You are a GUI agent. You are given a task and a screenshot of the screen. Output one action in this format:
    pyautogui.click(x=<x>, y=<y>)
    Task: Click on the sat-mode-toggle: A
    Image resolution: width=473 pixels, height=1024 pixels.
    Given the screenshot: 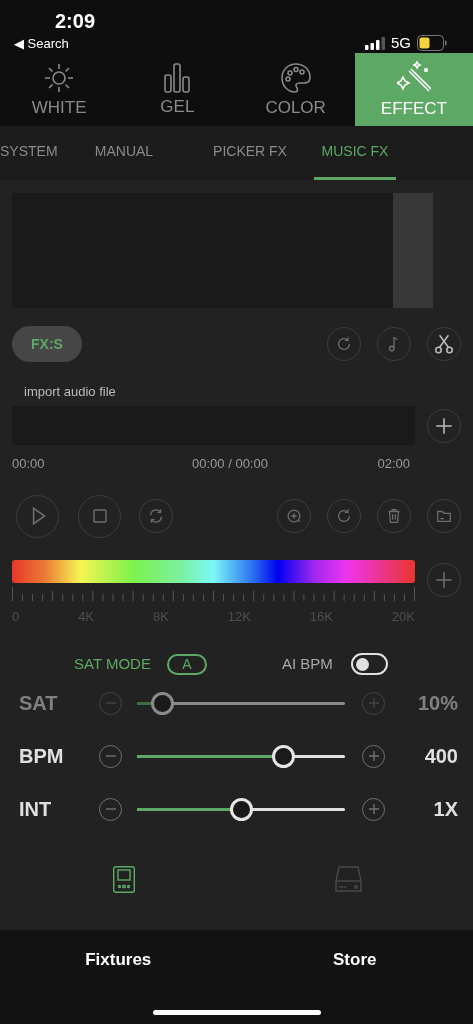 What is the action you would take?
    pyautogui.click(x=186, y=664)
    